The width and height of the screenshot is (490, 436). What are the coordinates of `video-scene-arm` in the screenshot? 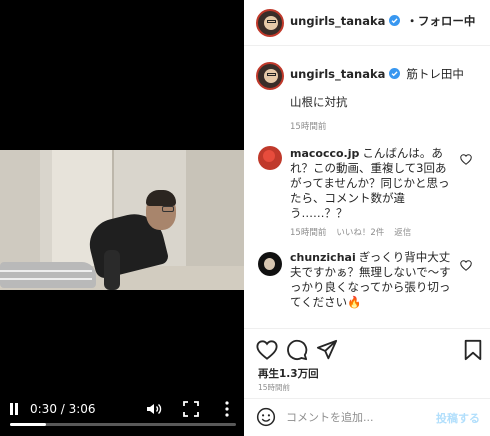 It's located at (112, 270).